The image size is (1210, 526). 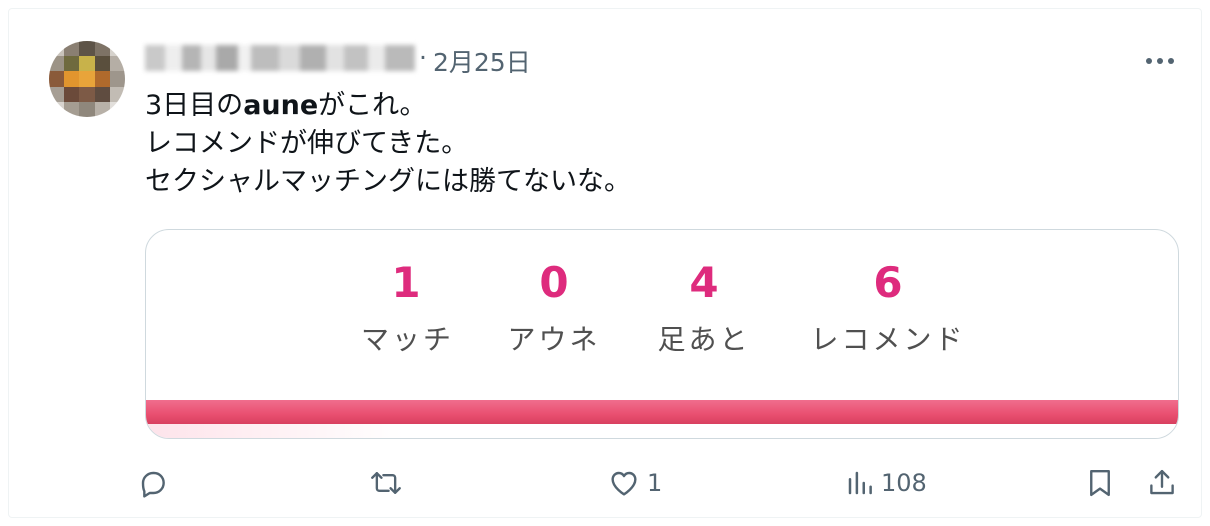 What do you see at coordinates (307, 143) in the screenshot?
I see `post-text-line-2: レコメンドが伸びてきた。` at bounding box center [307, 143].